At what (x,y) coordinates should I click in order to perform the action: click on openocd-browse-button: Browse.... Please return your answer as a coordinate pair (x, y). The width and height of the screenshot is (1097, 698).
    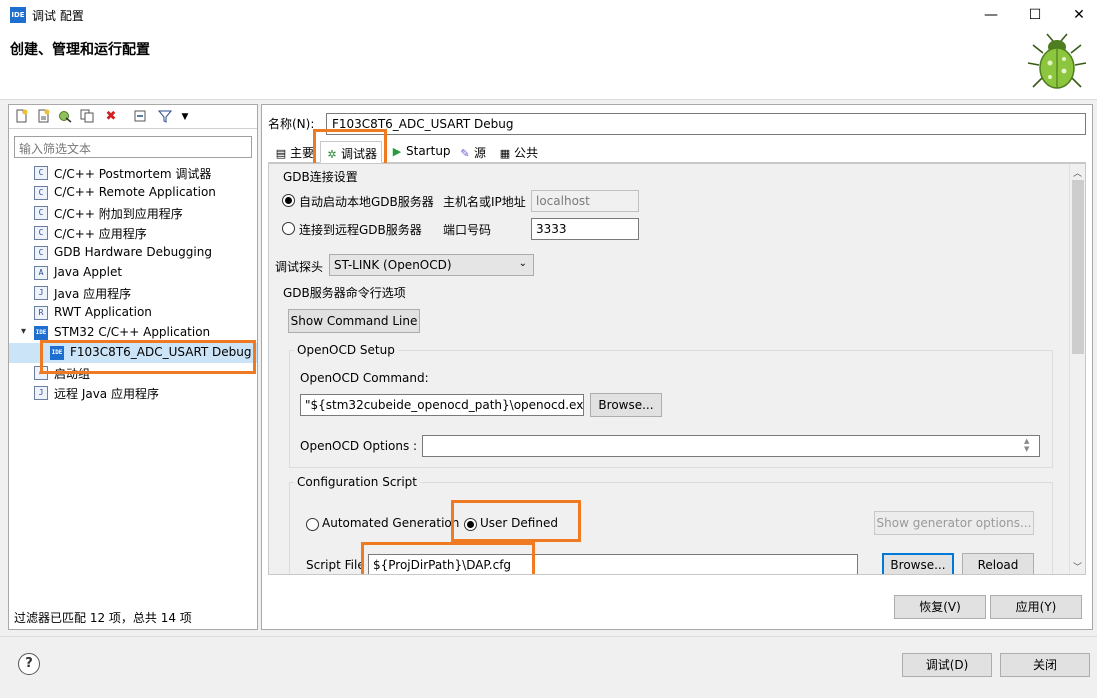
    Looking at the image, I should click on (626, 405).